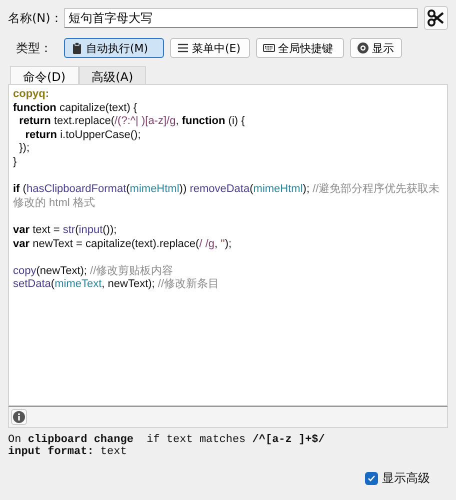 This screenshot has width=456, height=500. I want to click on code-line: if (hasClipboardFormat(mimeHtml)) removeData(mimeHtml); //避免部分程序优先获取未修改的 html 格式, so click(227, 196).